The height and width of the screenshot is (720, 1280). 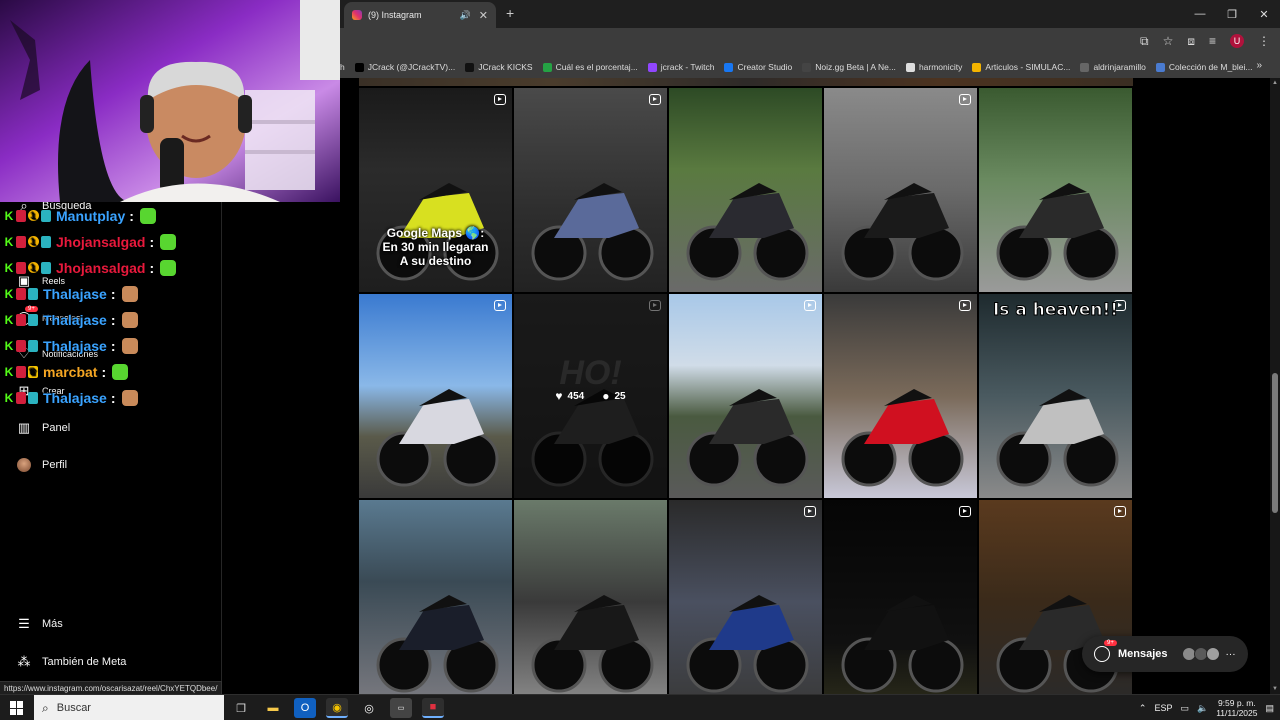 I want to click on chat-username: Manutplay, so click(x=91, y=216).